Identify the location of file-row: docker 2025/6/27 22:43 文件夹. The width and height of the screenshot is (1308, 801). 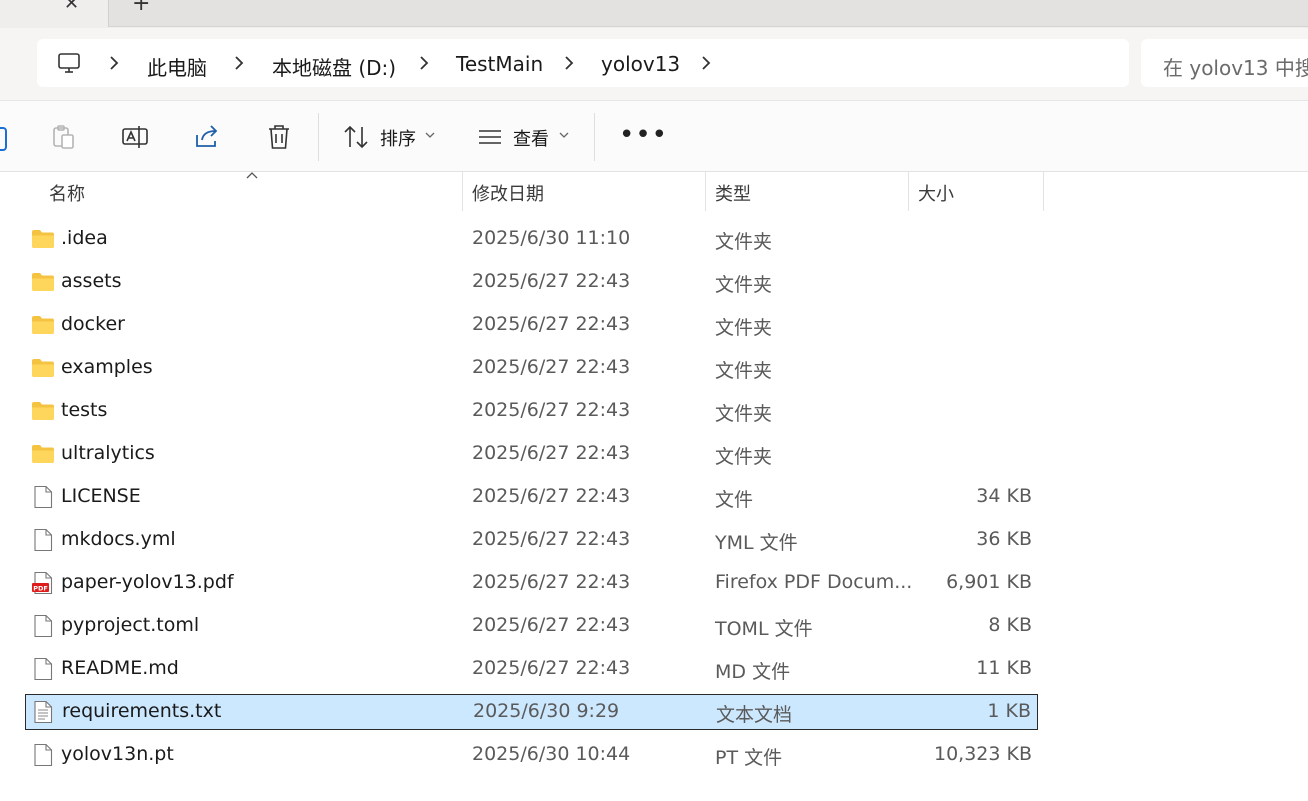
(531, 325).